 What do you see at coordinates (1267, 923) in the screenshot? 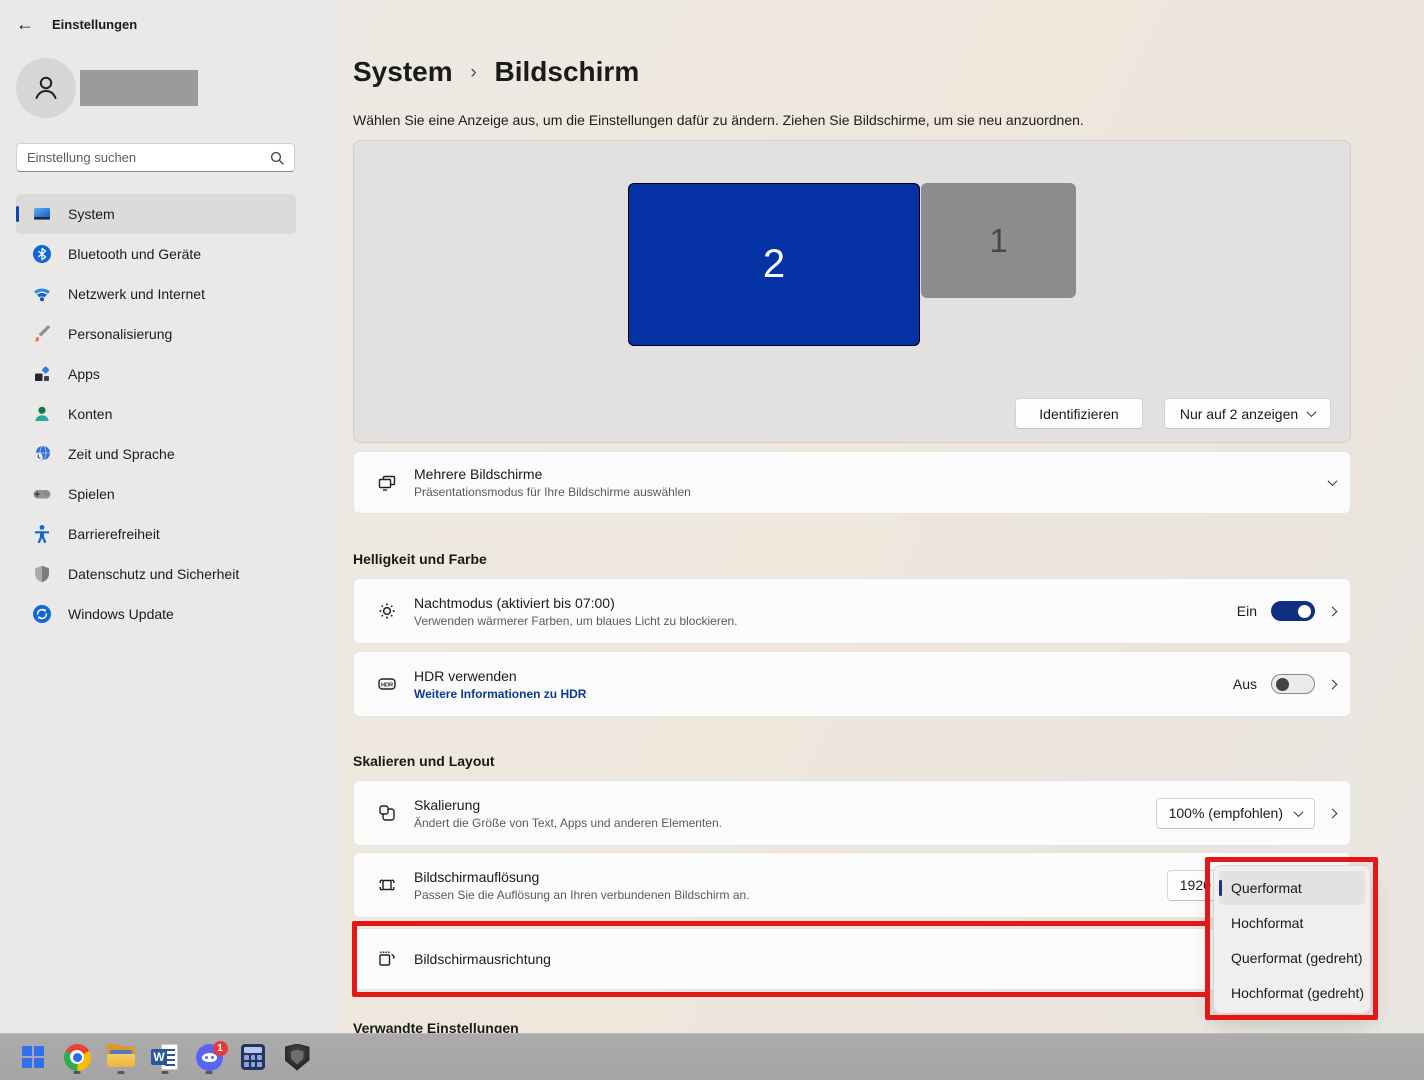
I see `menu-item-label: Hochformat` at bounding box center [1267, 923].